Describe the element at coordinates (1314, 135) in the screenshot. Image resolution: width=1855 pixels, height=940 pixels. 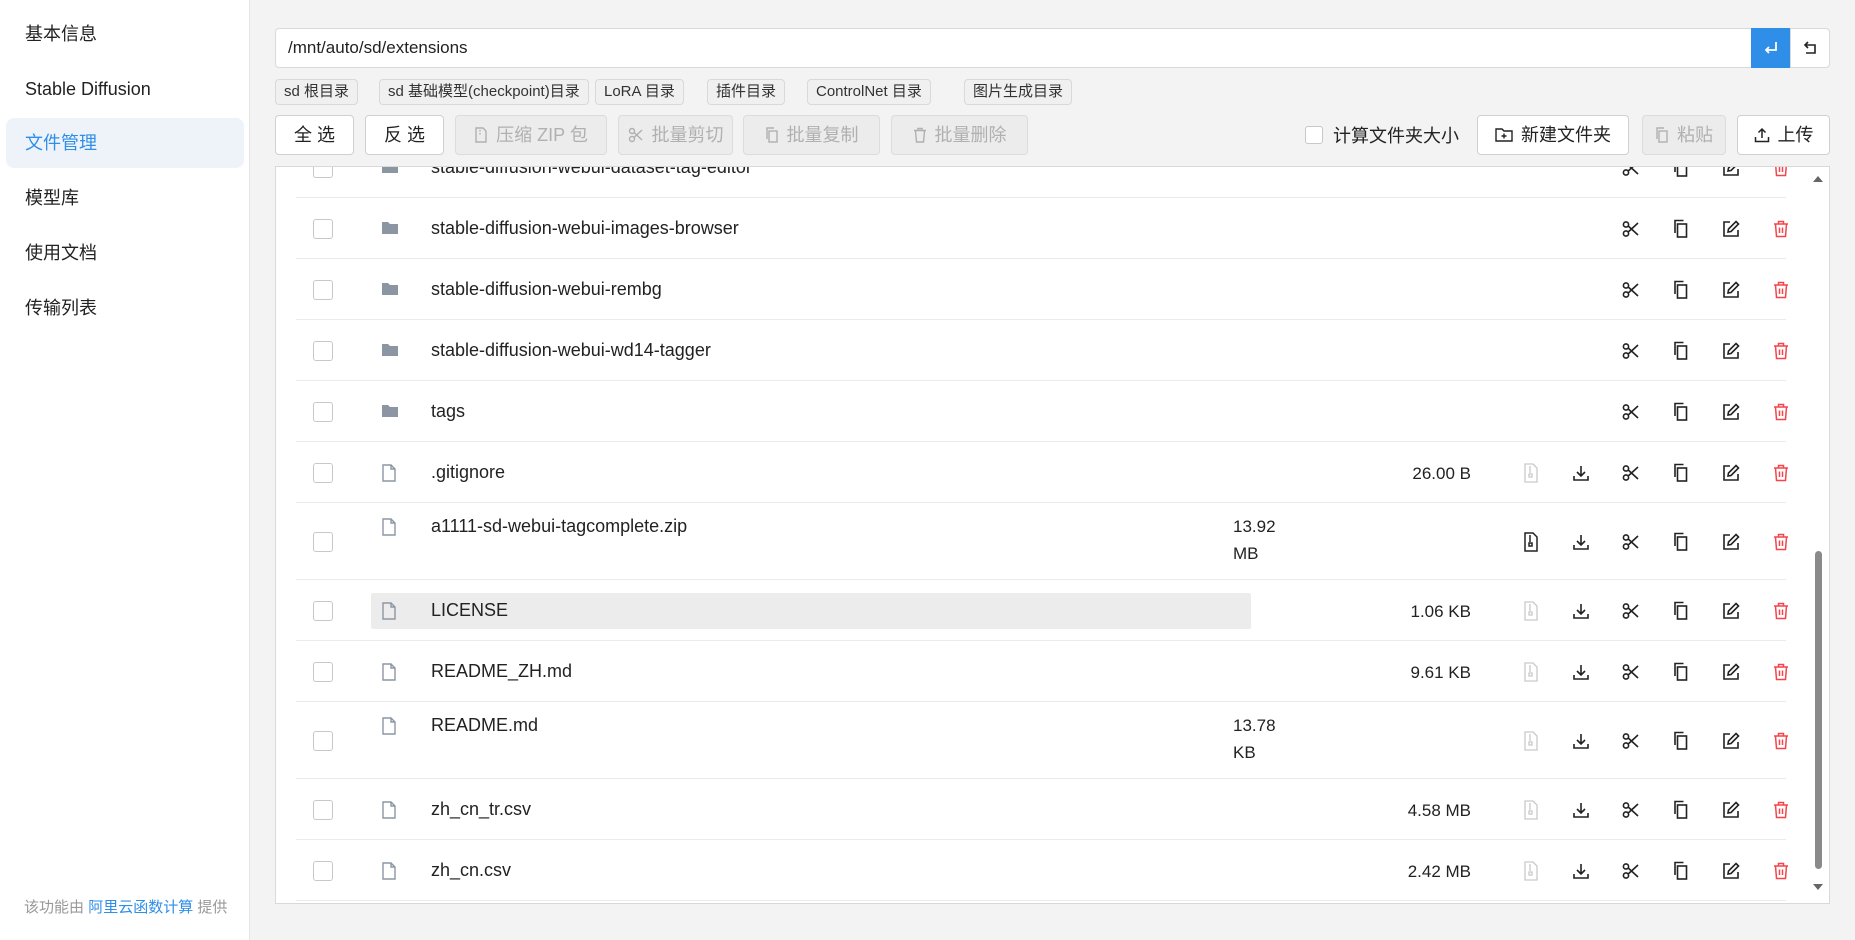
I see `calc-size-checkbox` at that location.